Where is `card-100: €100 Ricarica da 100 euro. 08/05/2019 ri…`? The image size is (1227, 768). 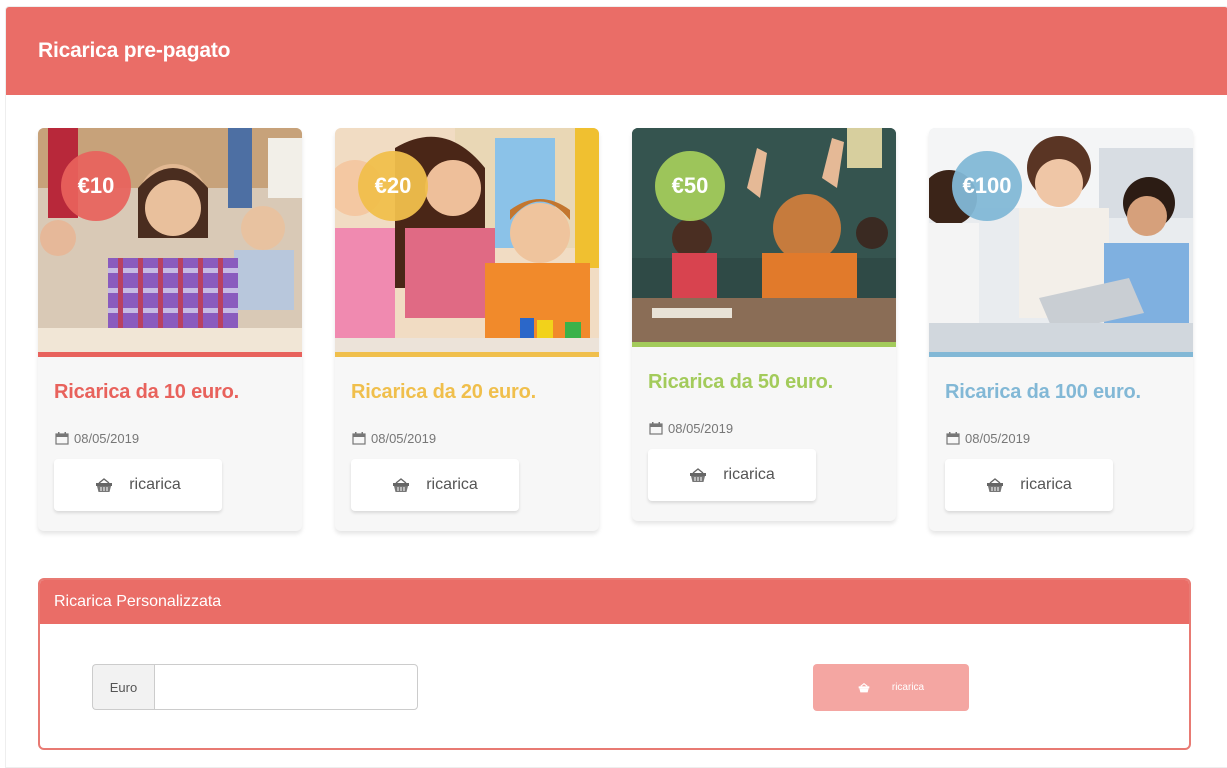
card-100: €100 Ricarica da 100 euro. 08/05/2019 ri… is located at coordinates (1061, 329).